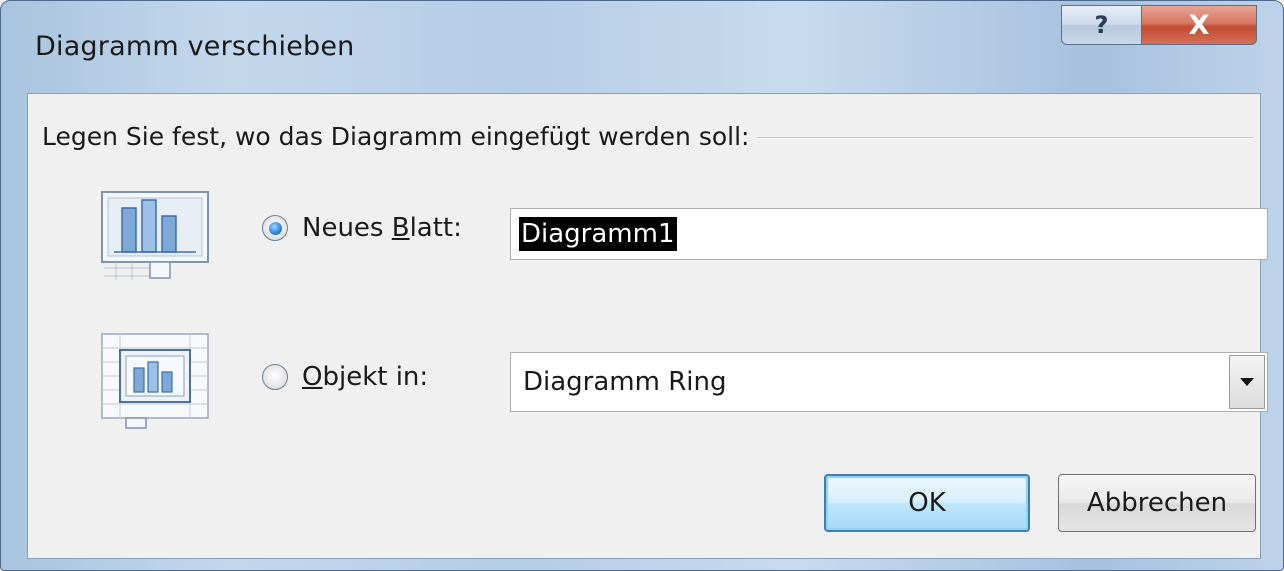 The height and width of the screenshot is (571, 1284). What do you see at coordinates (375, 377) in the screenshot?
I see `object-in-label-suffix: bjekt in:` at bounding box center [375, 377].